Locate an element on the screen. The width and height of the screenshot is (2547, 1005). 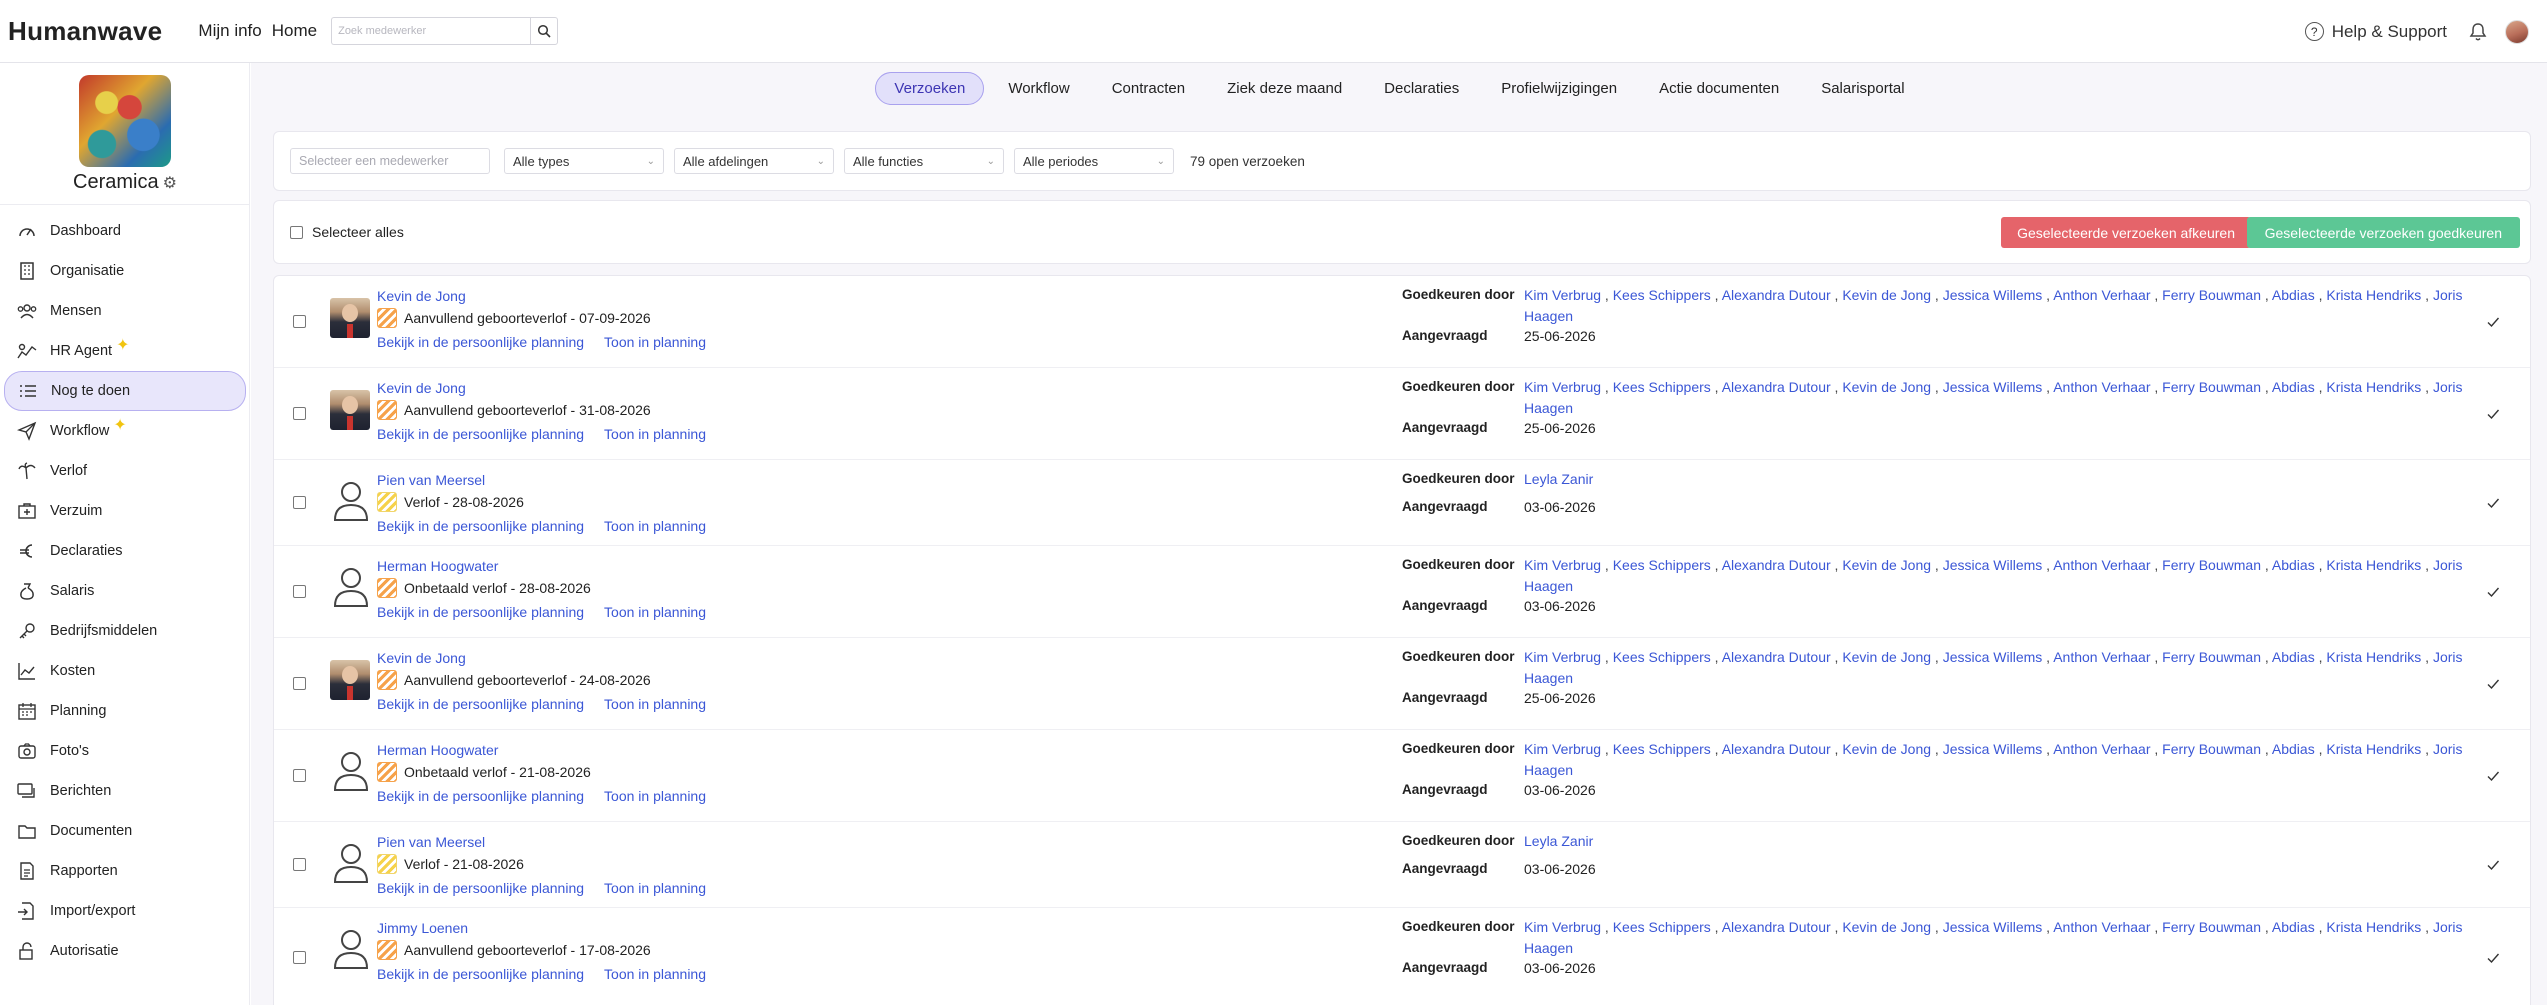
sidebar-item-import-export: Import/export is located at coordinates (125, 911).